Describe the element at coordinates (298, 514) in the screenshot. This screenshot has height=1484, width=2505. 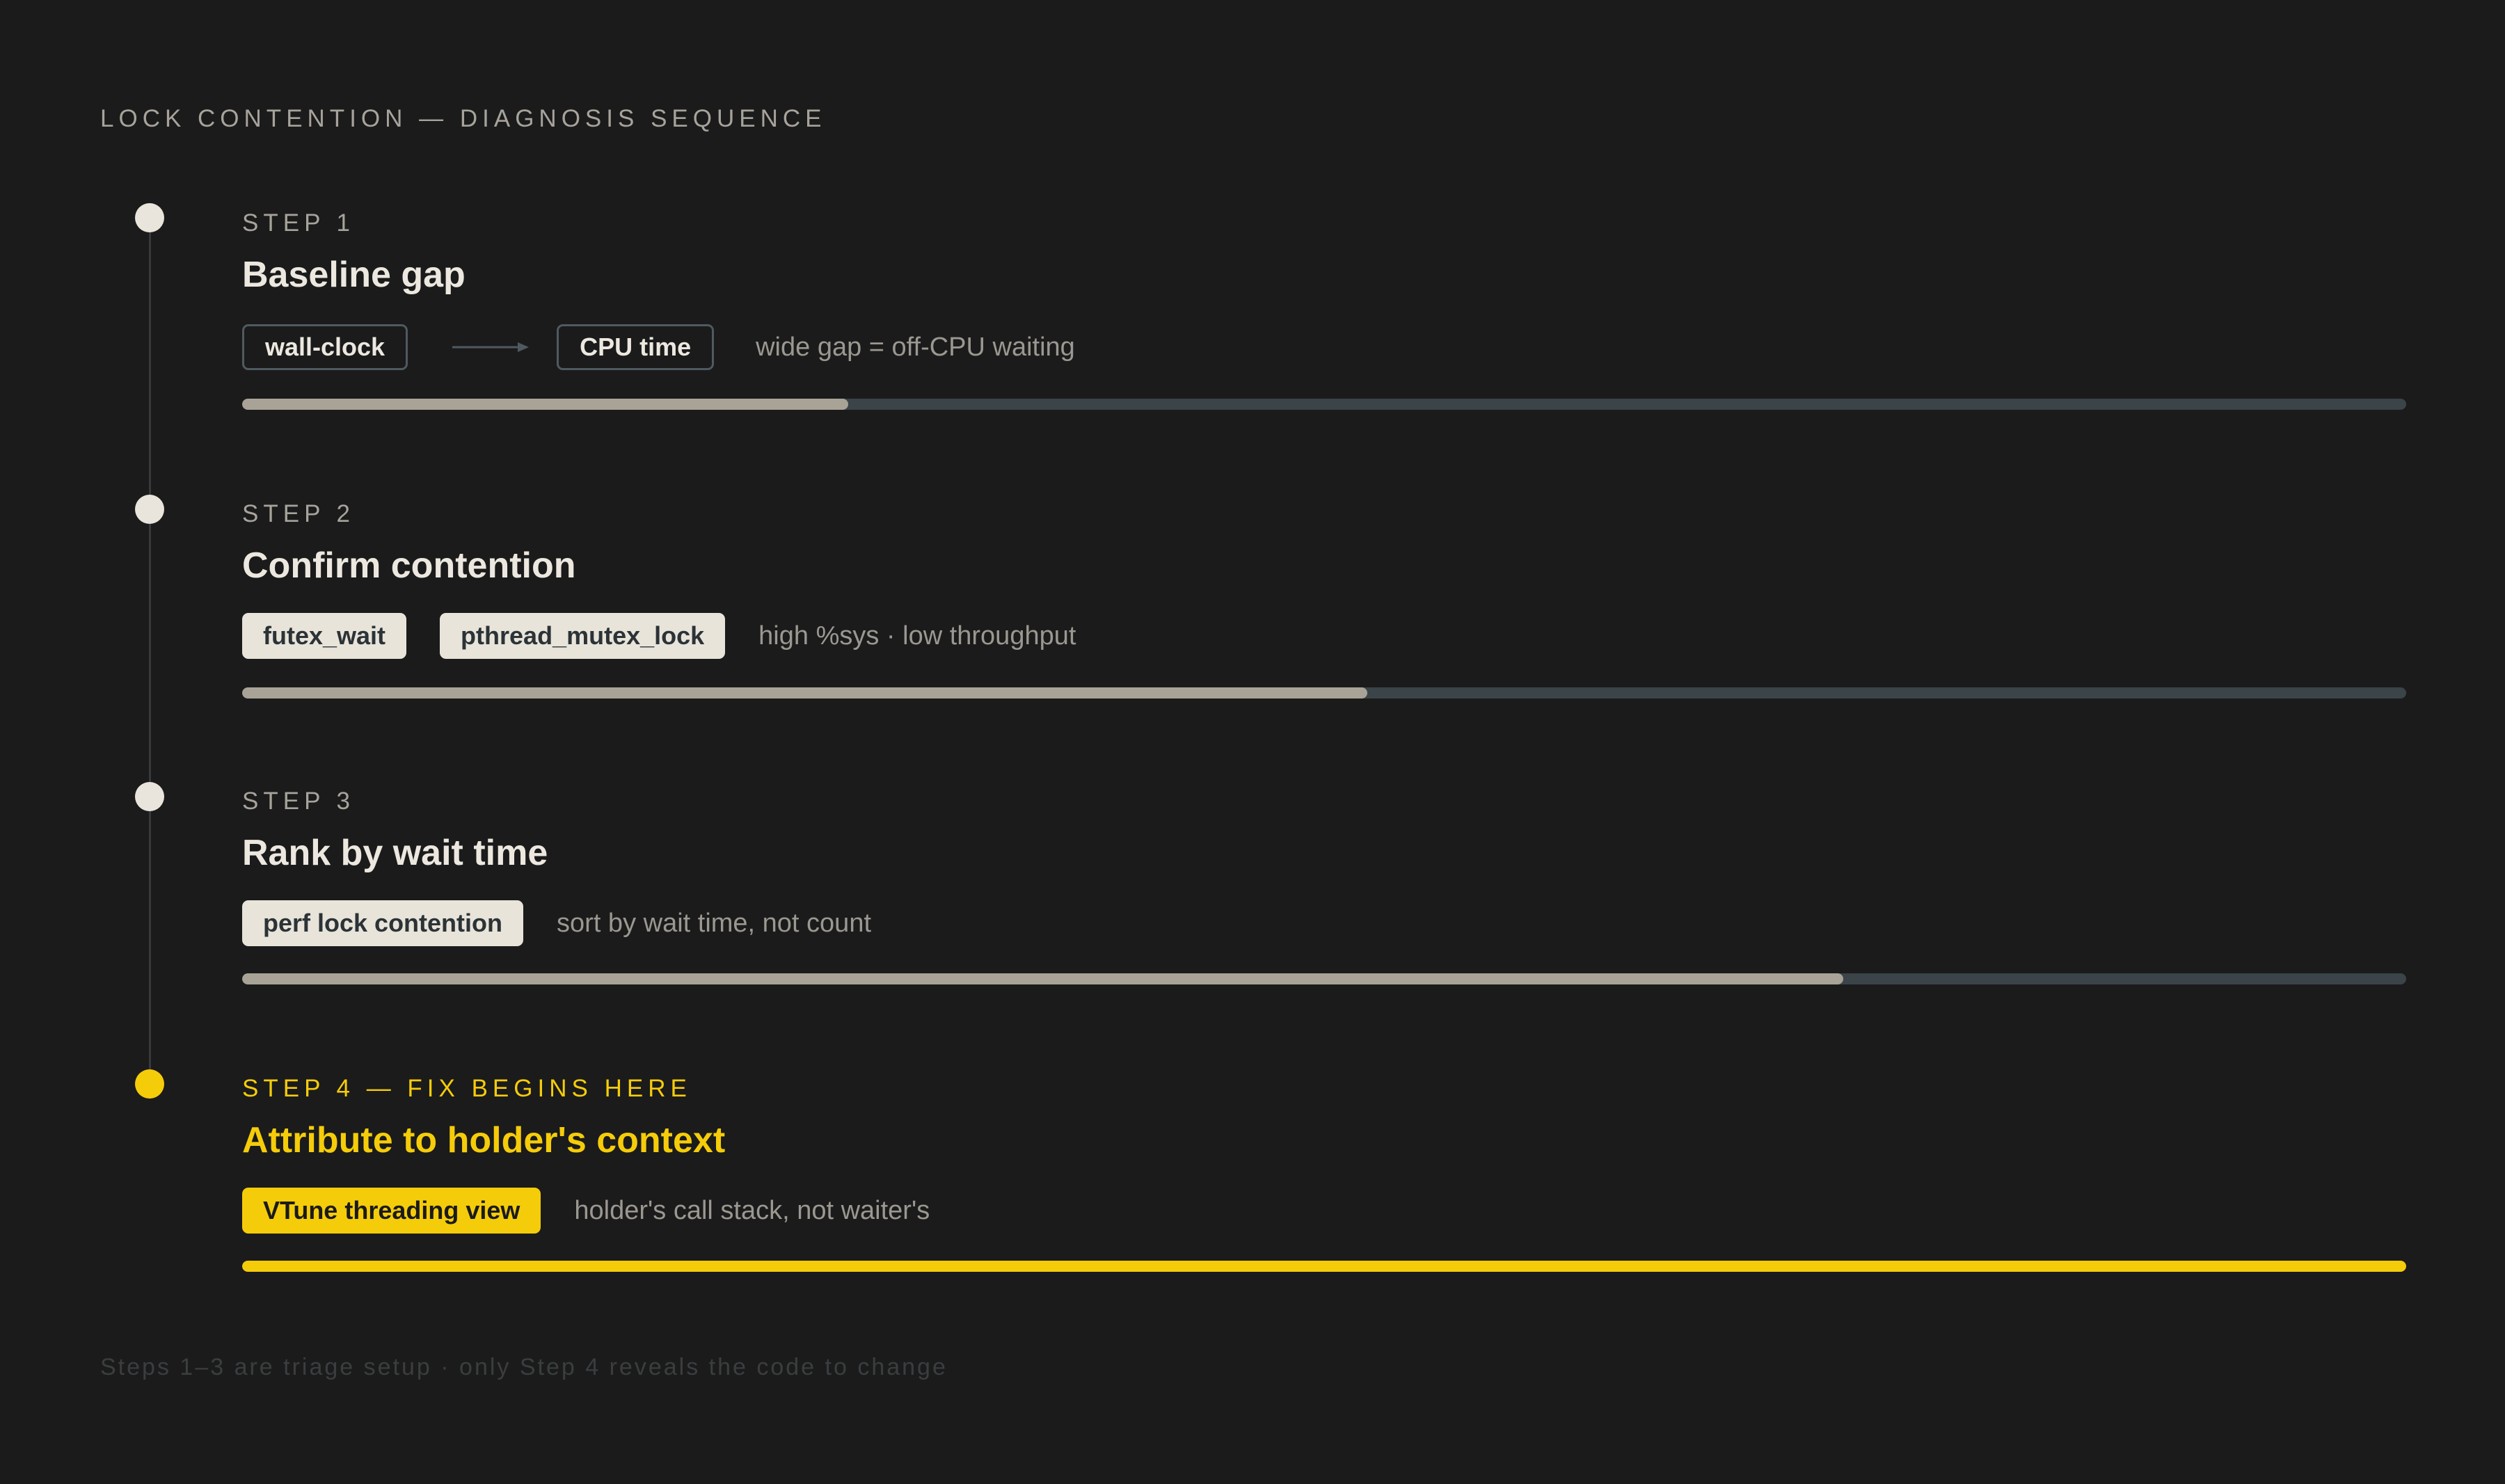
I see `step-label: STEP 2` at that location.